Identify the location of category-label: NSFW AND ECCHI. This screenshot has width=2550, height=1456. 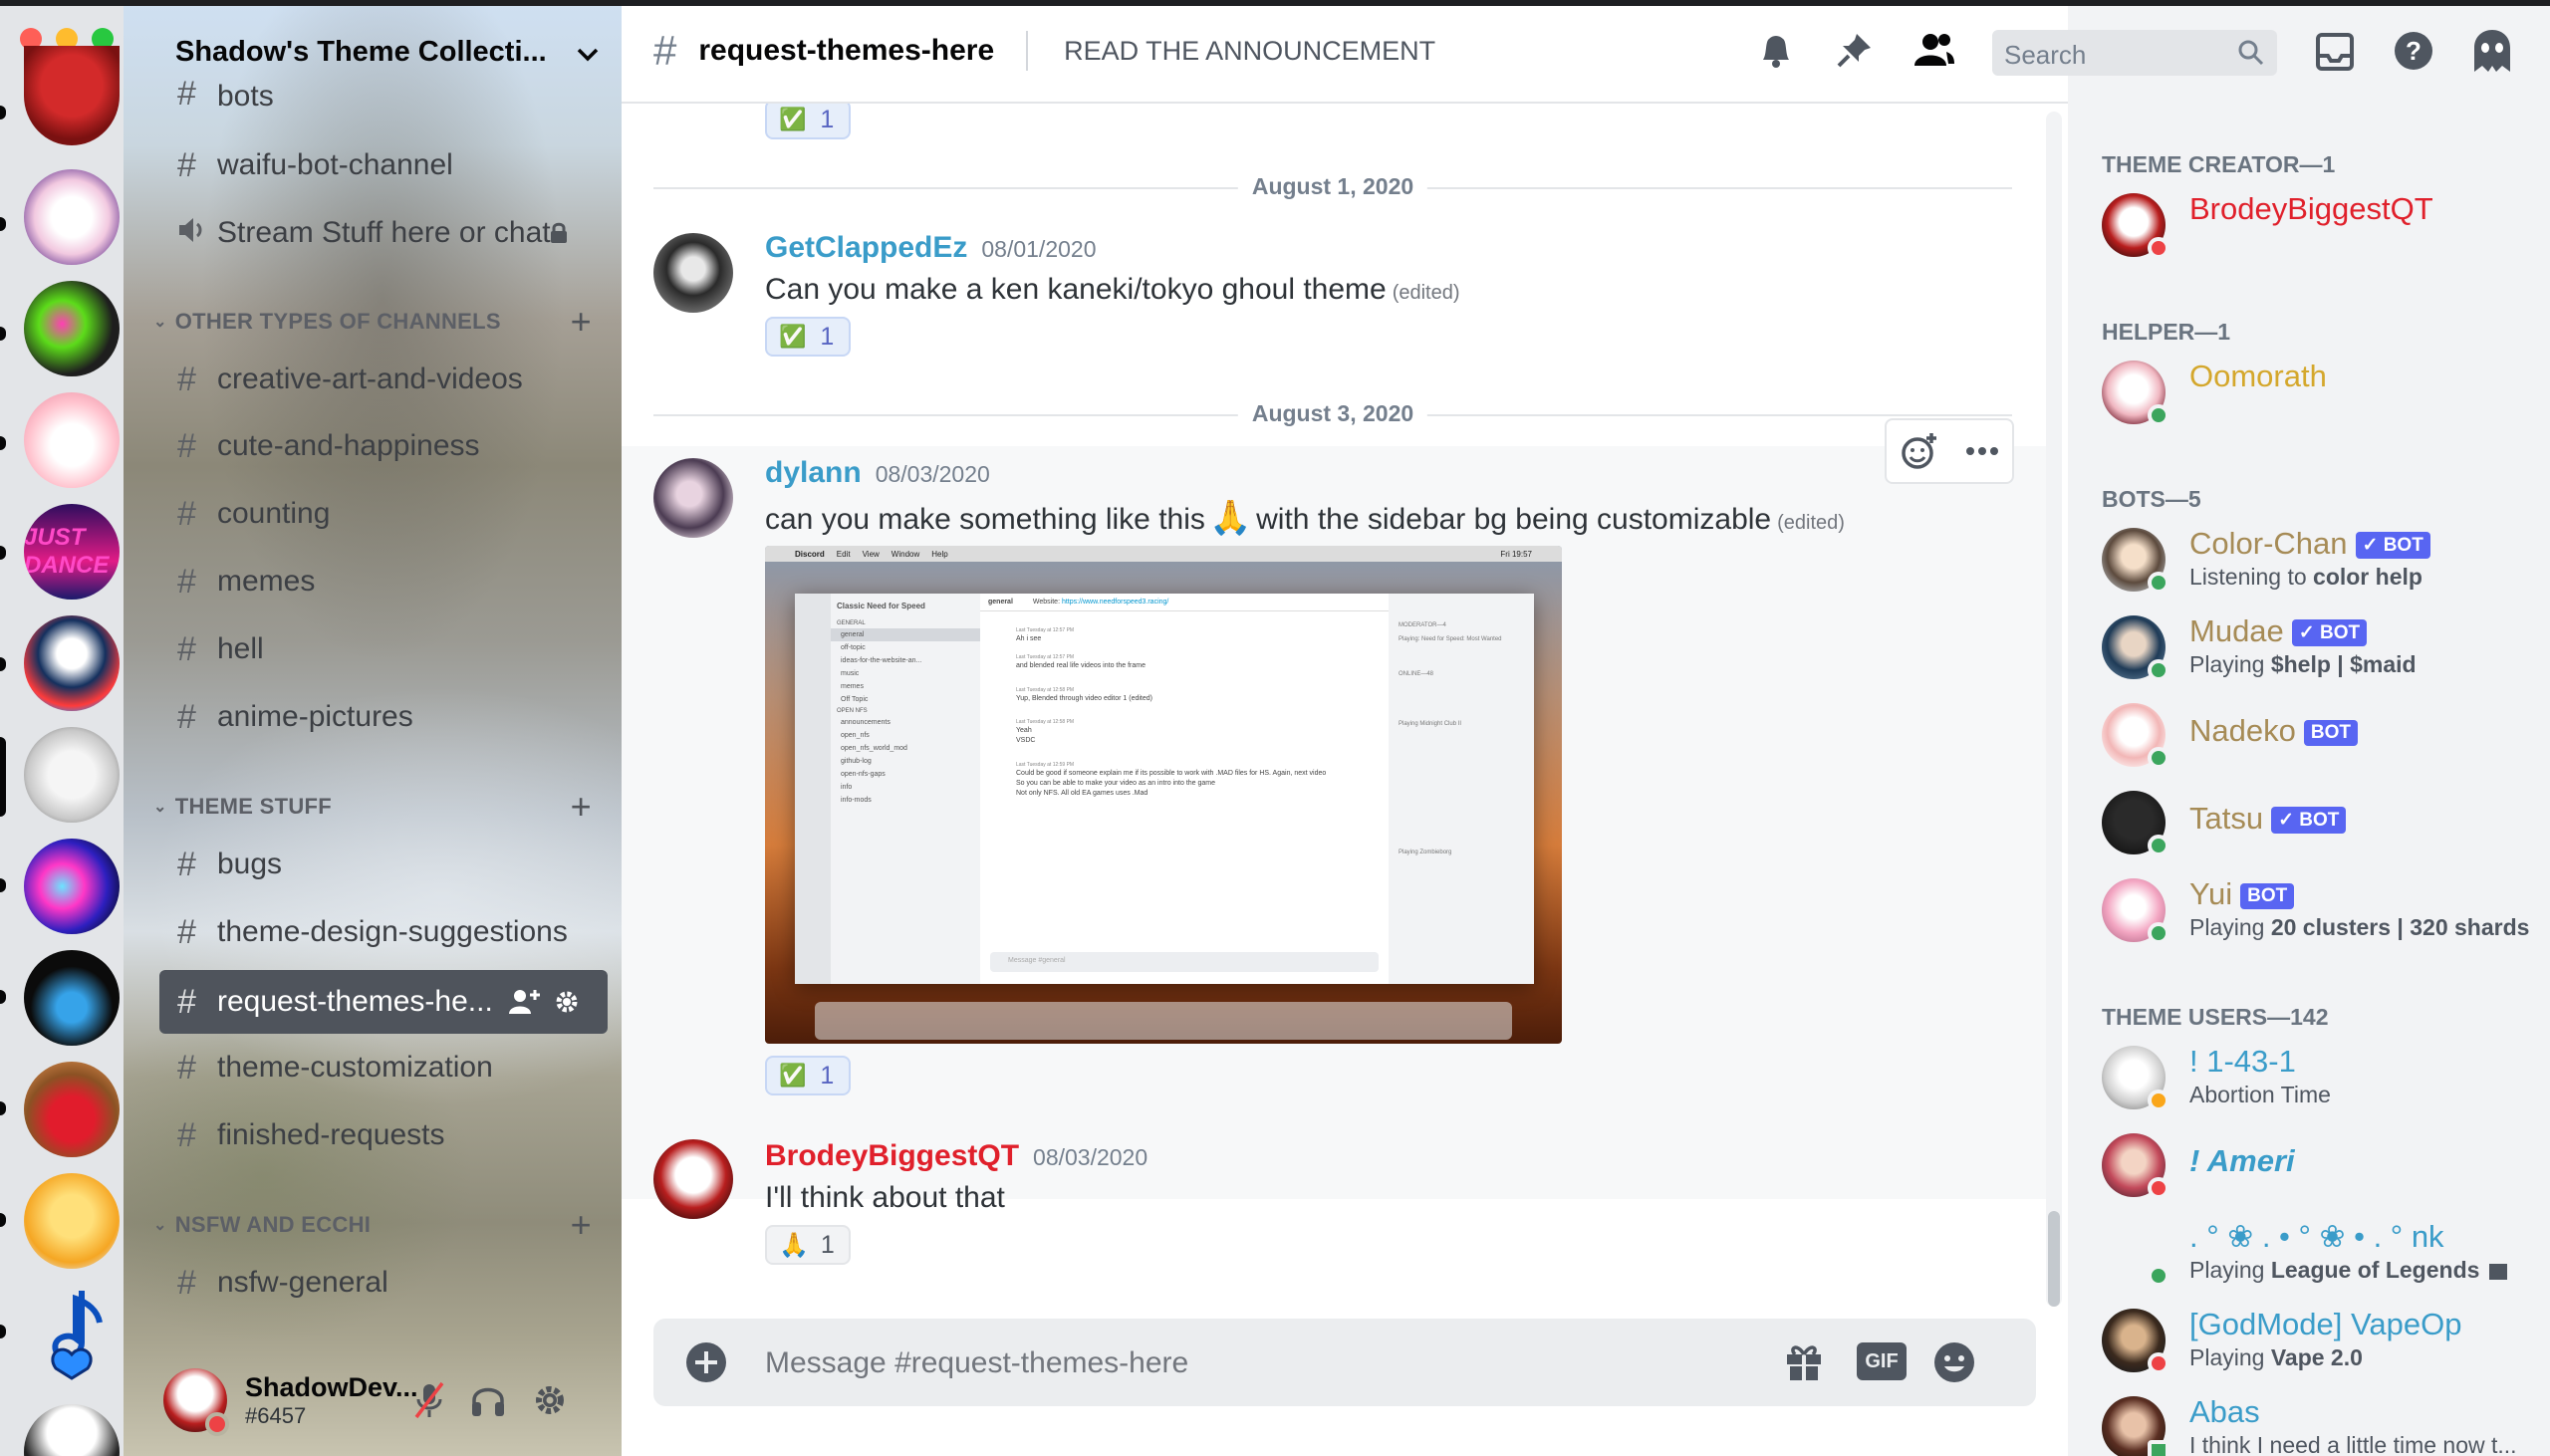
(273, 1224).